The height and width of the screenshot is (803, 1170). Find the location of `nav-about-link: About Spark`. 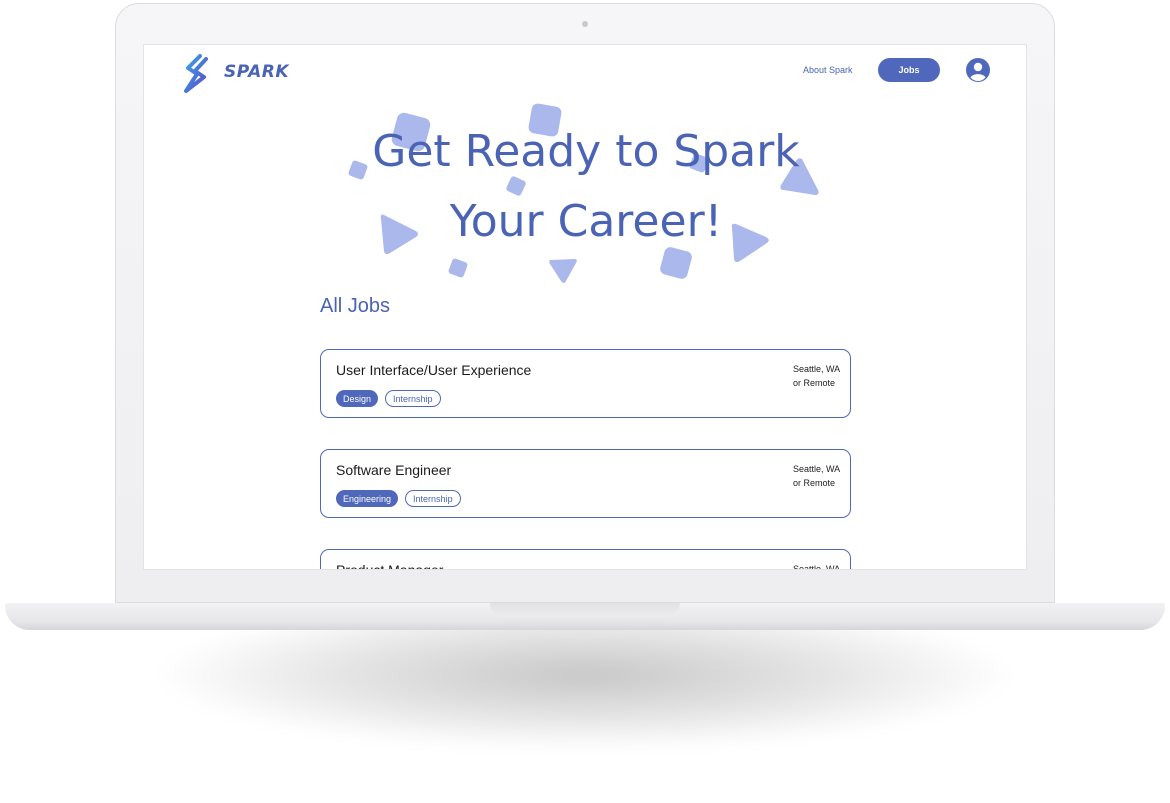

nav-about-link: About Spark is located at coordinates (828, 70).